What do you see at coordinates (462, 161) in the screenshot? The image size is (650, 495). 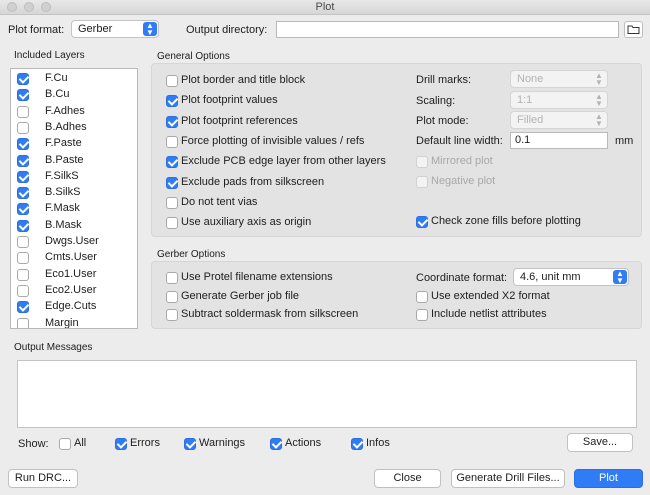 I see `mirrored-plot-label: Mirrored plot` at bounding box center [462, 161].